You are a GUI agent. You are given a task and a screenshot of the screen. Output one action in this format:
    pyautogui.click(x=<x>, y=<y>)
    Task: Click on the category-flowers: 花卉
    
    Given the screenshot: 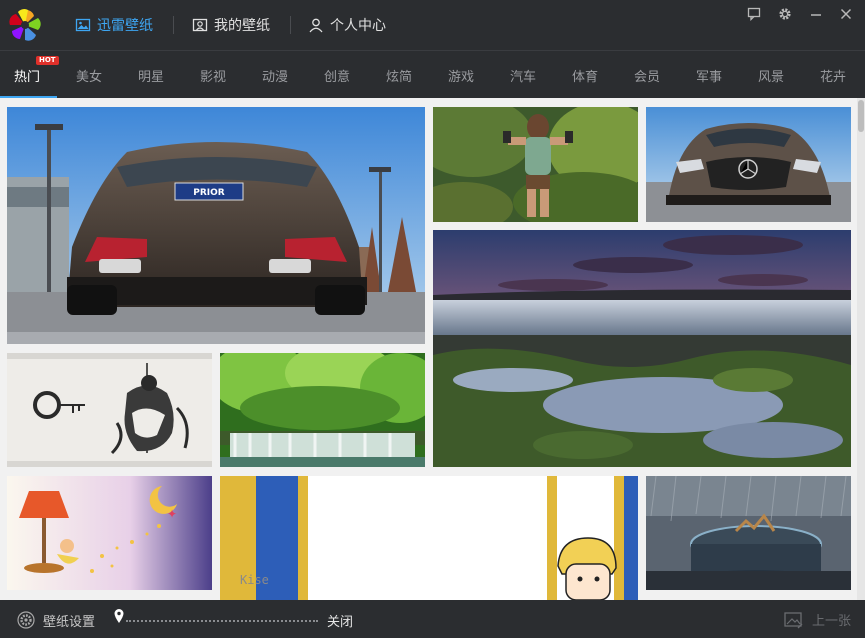 What is the action you would take?
    pyautogui.click(x=833, y=75)
    